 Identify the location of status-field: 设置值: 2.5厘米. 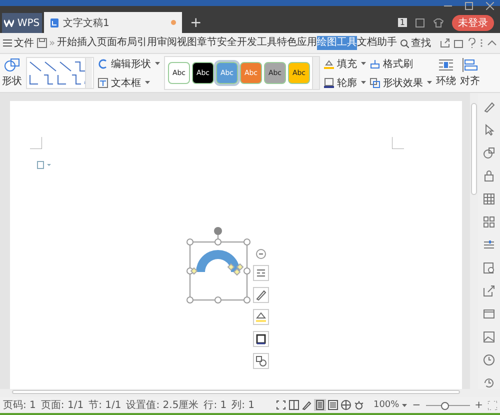
(162, 405).